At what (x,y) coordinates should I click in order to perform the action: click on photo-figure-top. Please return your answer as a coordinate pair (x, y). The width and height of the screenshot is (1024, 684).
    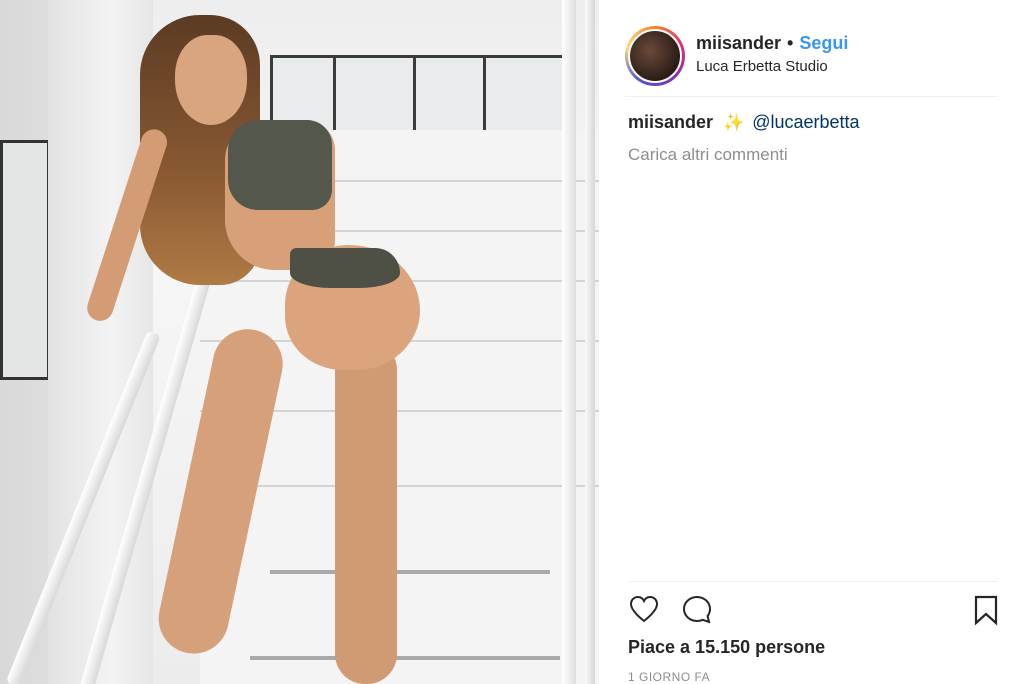
    Looking at the image, I should click on (280, 165).